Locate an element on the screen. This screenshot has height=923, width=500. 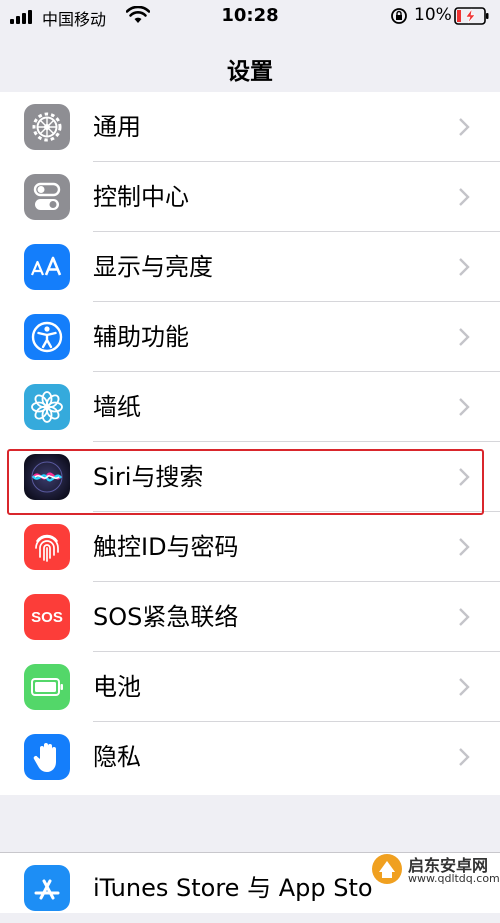
watermark: 启东安卓网 www.qdltdq.com is located at coordinates (434, 870).